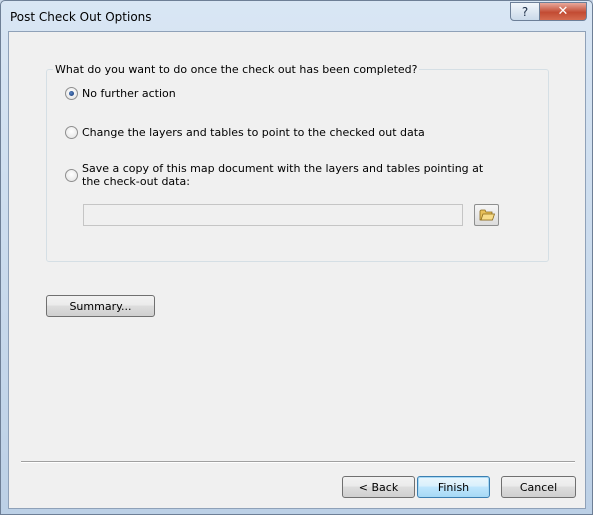  I want to click on no-further-action-label: No further action, so click(129, 93).